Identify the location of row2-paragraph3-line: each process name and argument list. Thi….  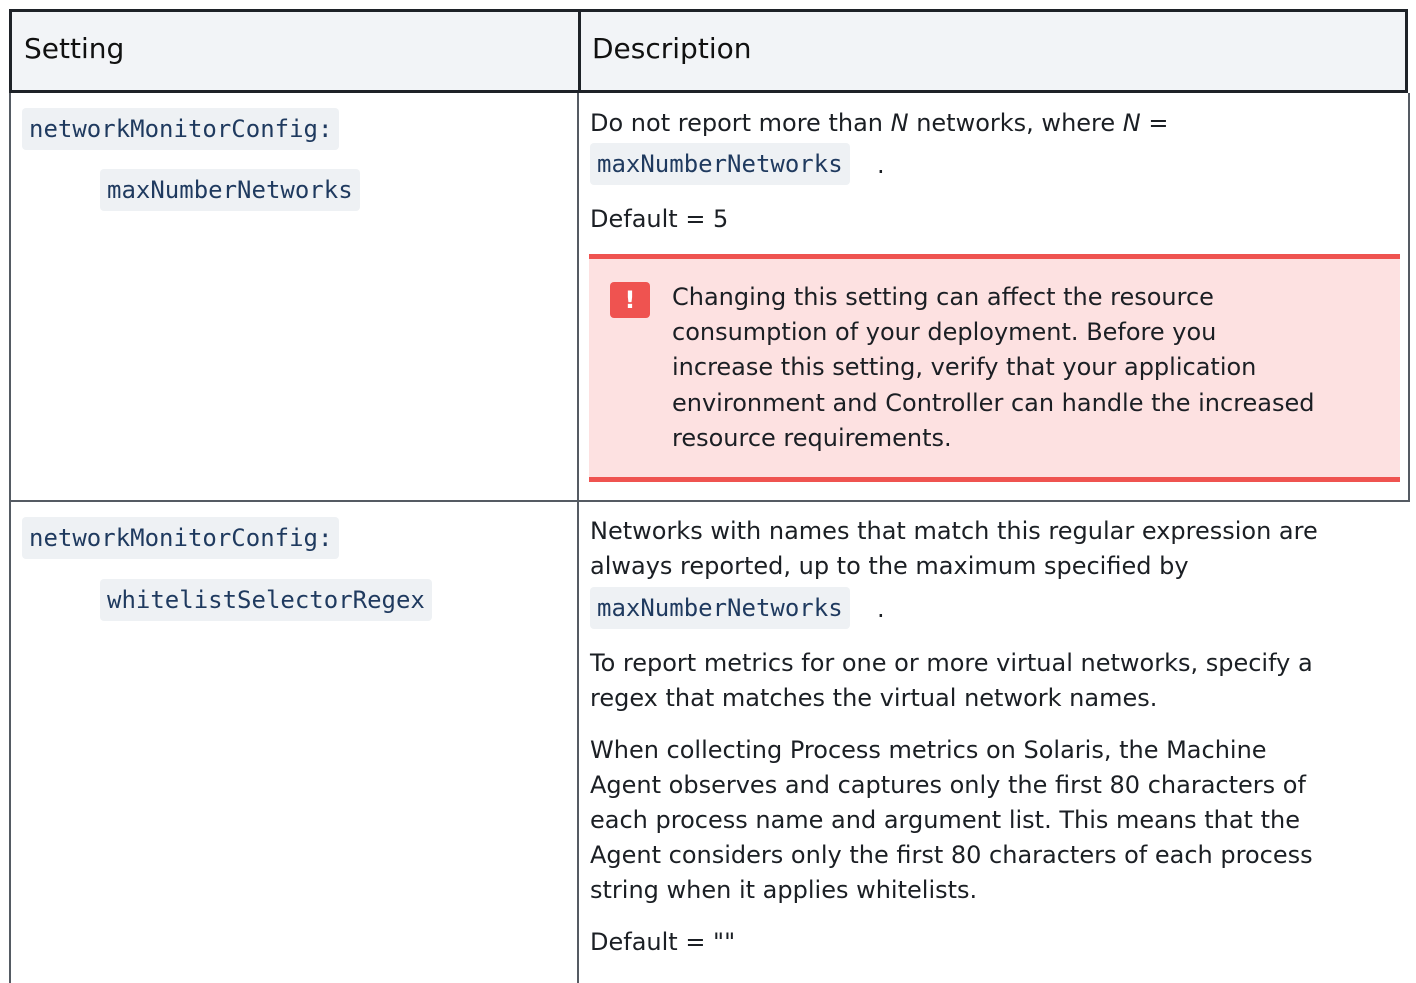
(945, 820).